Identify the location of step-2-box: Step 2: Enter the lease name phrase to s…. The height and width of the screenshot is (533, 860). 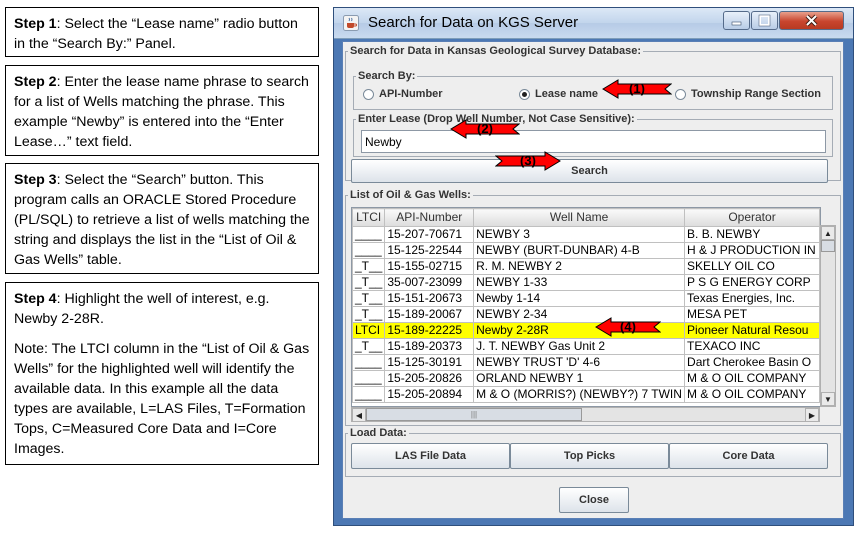
(162, 110).